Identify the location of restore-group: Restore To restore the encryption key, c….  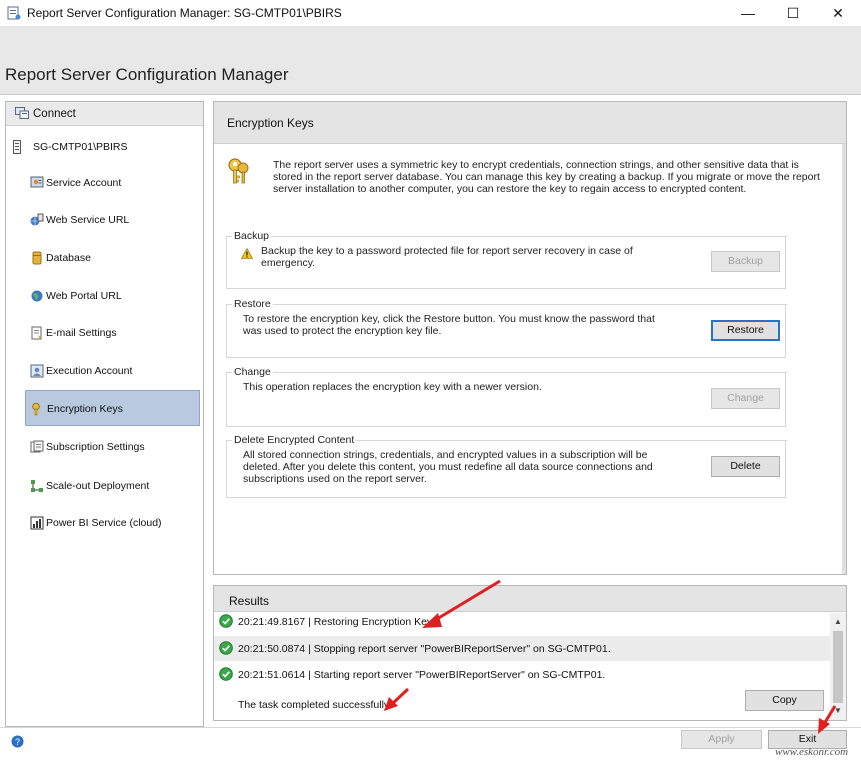
(506, 328).